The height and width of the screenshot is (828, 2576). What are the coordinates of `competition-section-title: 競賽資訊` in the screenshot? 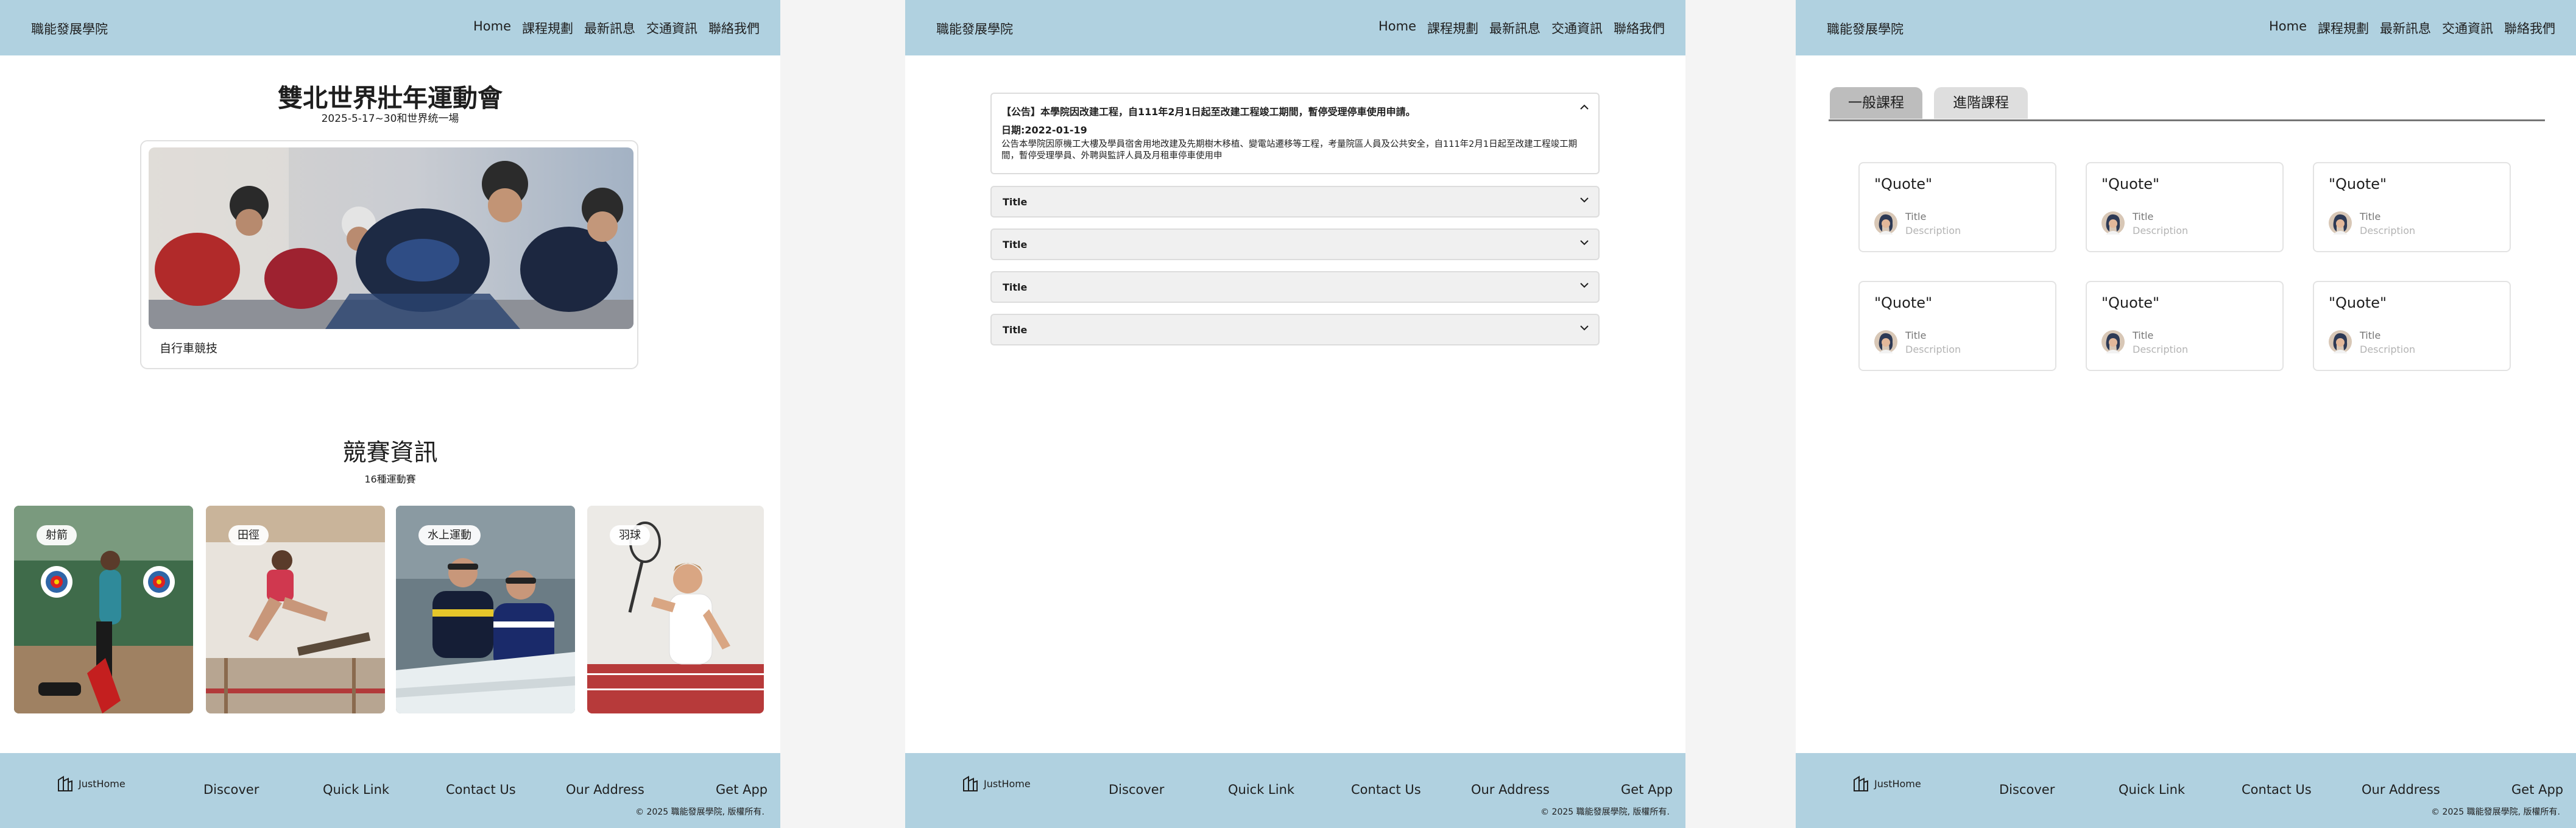 It's located at (390, 453).